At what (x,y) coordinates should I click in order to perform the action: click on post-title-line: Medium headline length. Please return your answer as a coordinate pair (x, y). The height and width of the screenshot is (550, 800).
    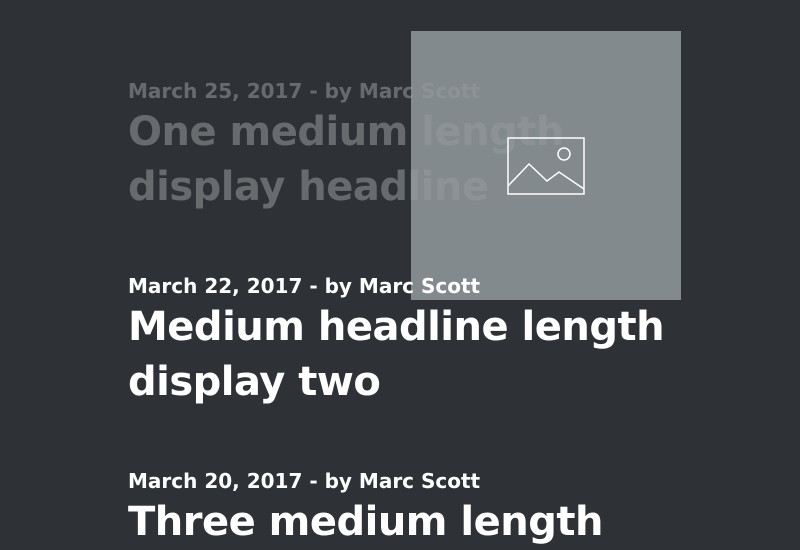
    Looking at the image, I should click on (396, 327).